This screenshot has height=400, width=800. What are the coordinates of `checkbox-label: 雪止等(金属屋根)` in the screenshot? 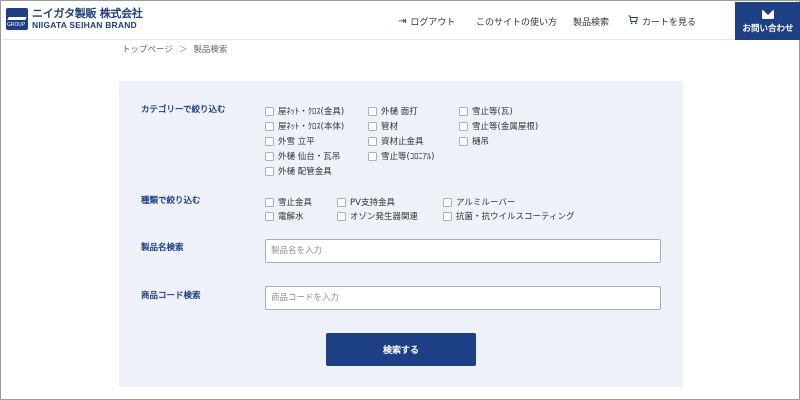 It's located at (505, 127).